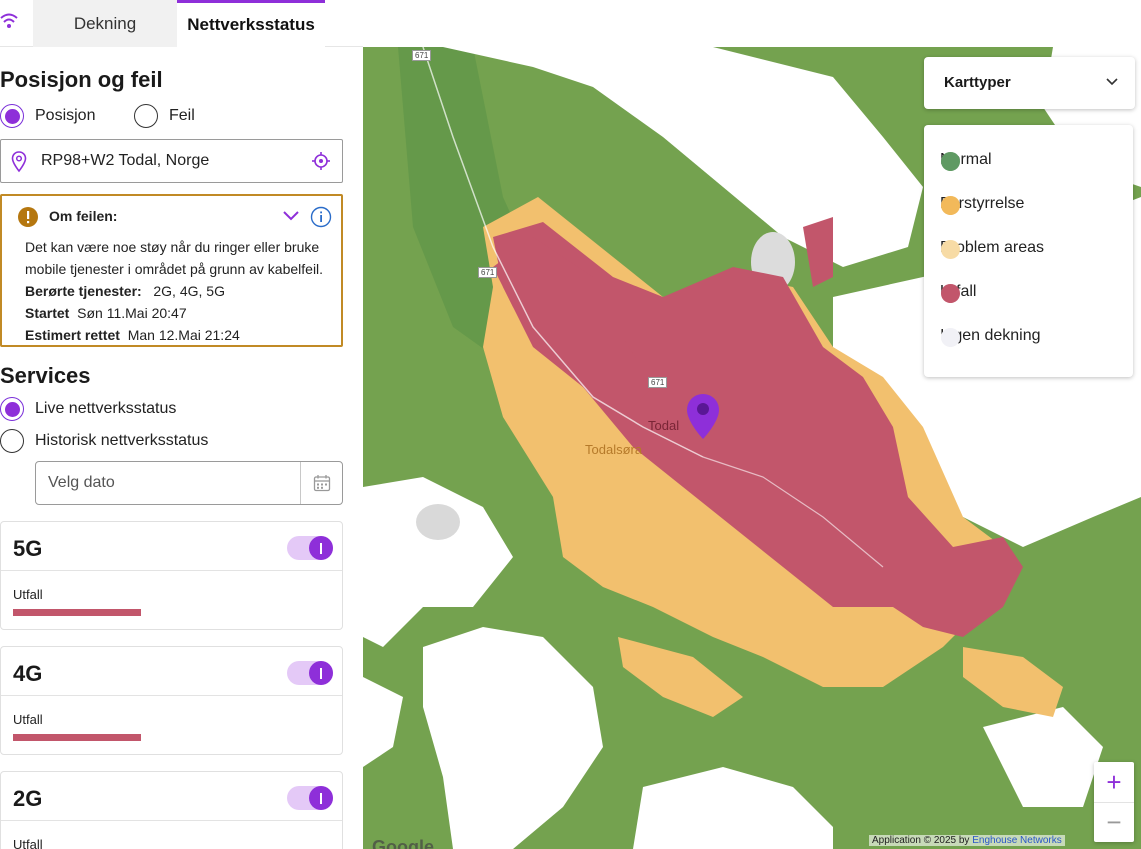 The width and height of the screenshot is (1141, 849). I want to click on location-pin-icon, so click(19, 162).